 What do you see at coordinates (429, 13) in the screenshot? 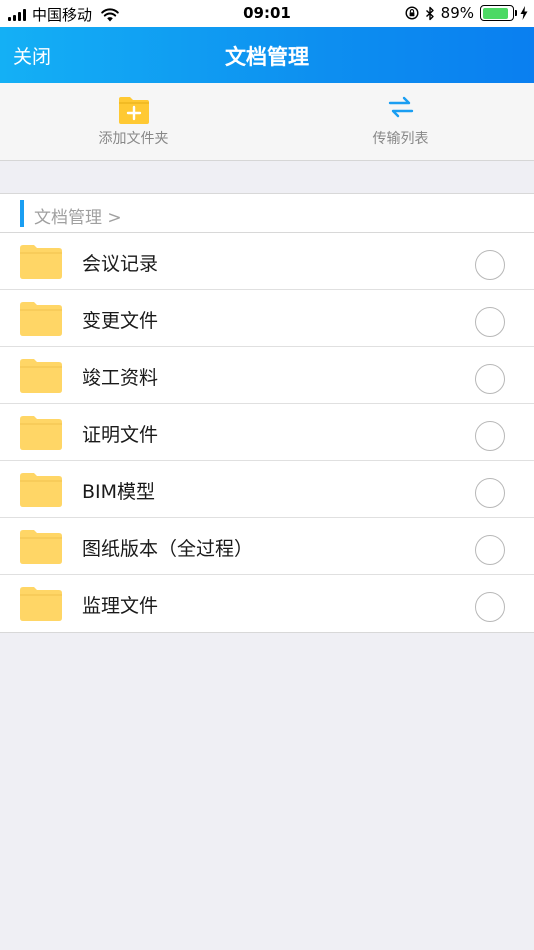
I see `bluetooth-icon` at bounding box center [429, 13].